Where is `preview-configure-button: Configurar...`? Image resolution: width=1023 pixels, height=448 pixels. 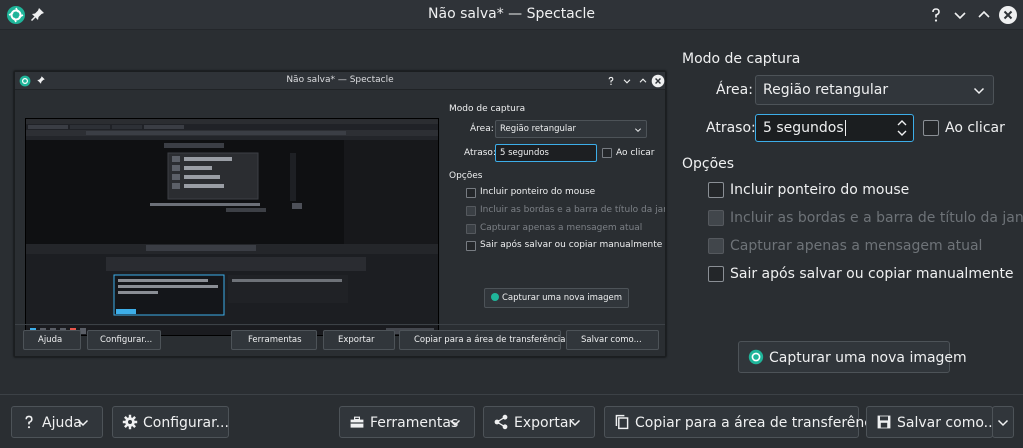
preview-configure-button: Configurar... is located at coordinates (124, 340).